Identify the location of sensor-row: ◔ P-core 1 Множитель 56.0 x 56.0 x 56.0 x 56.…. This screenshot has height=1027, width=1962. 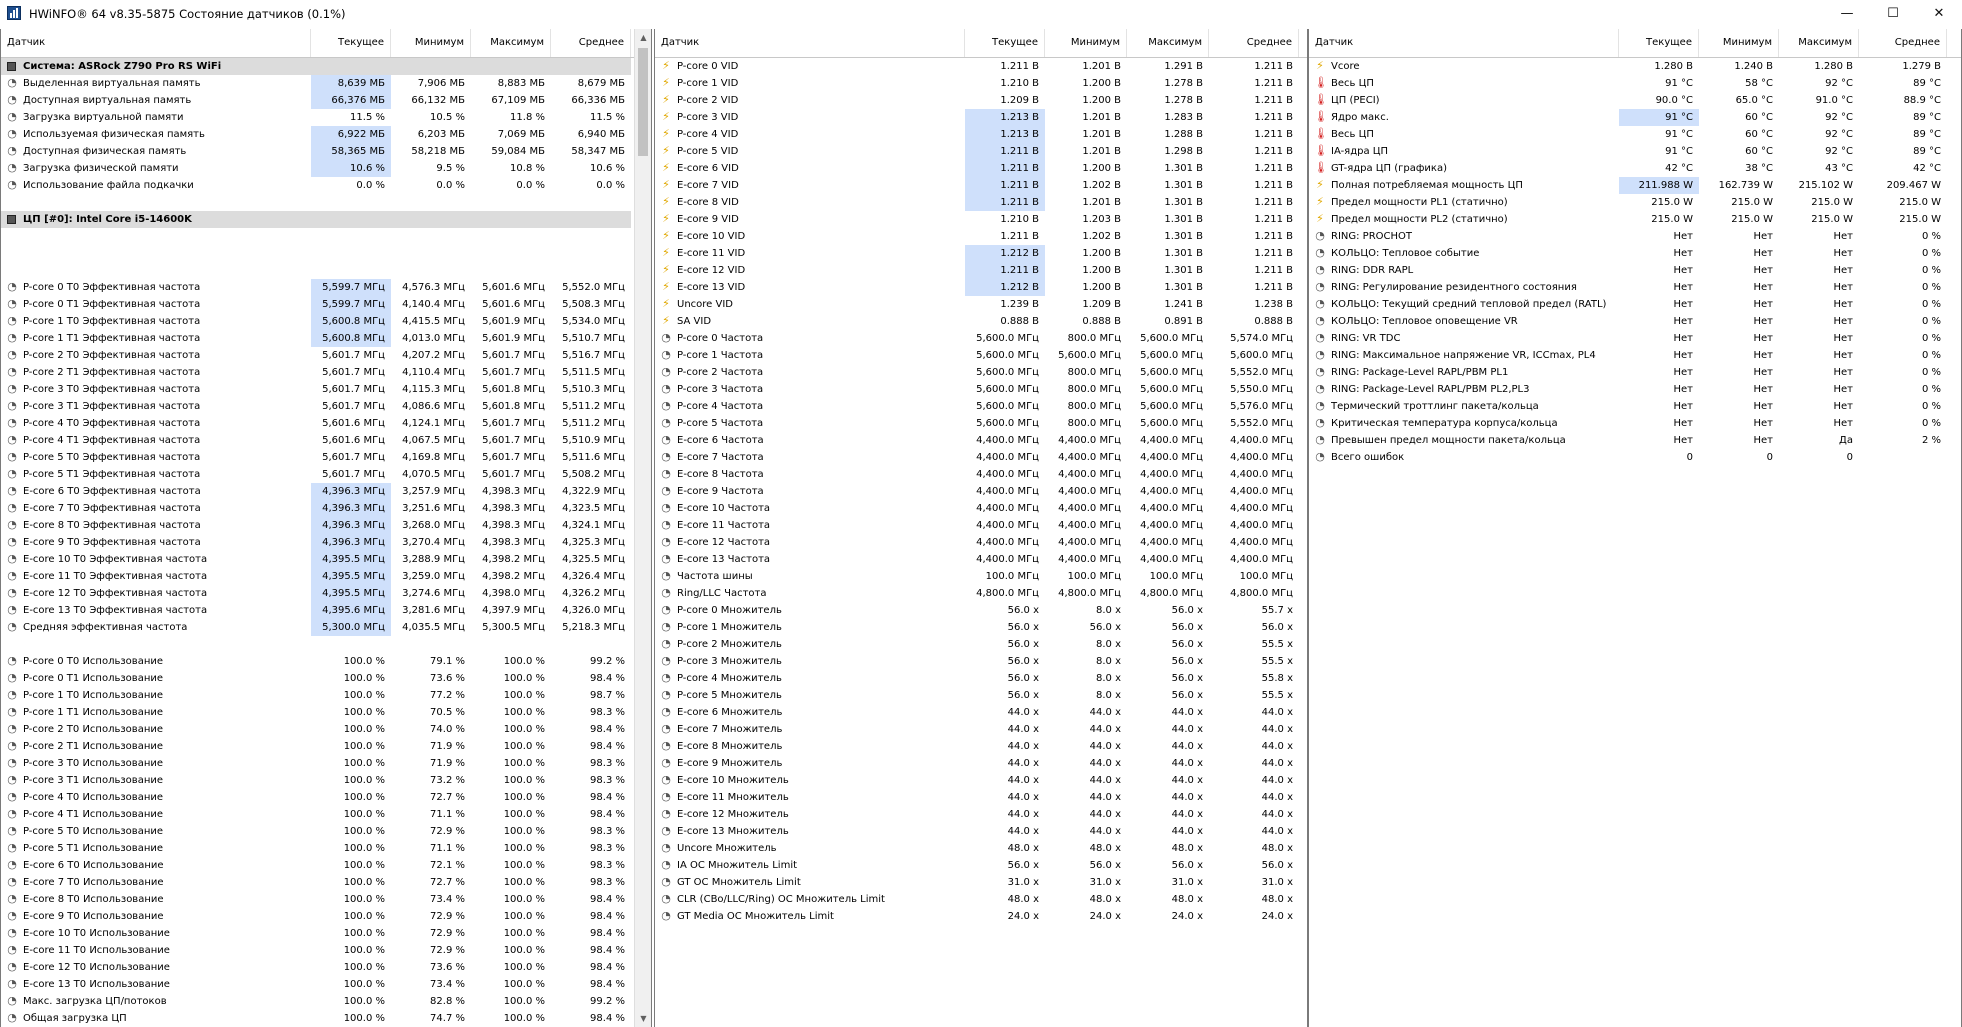
(981, 627).